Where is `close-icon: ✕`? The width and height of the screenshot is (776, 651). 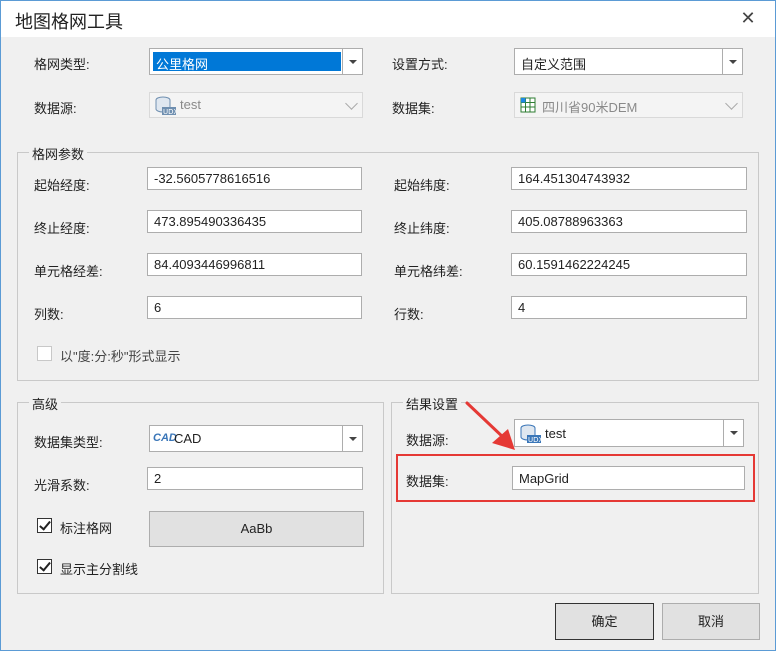
close-icon: ✕ is located at coordinates (748, 18).